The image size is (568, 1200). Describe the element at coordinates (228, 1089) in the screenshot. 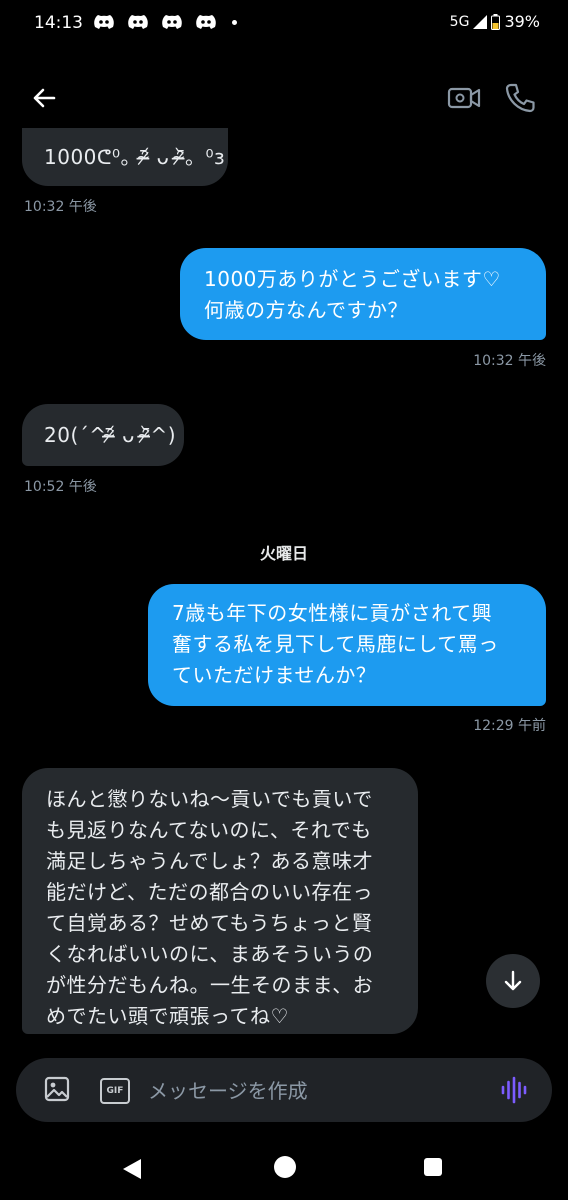

I see `message-input: メッセージを作成` at that location.